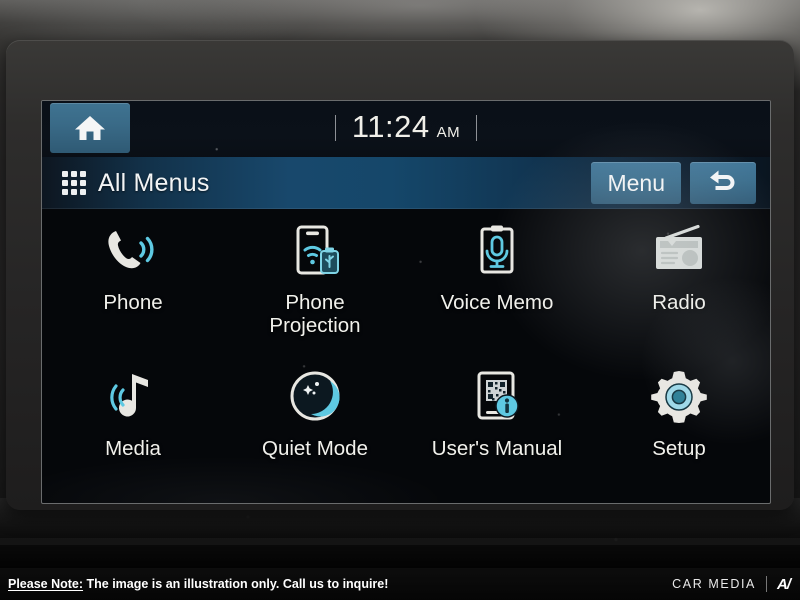 The image size is (800, 600). I want to click on app-tile-quiet-mode: Quiet Mode, so click(315, 431).